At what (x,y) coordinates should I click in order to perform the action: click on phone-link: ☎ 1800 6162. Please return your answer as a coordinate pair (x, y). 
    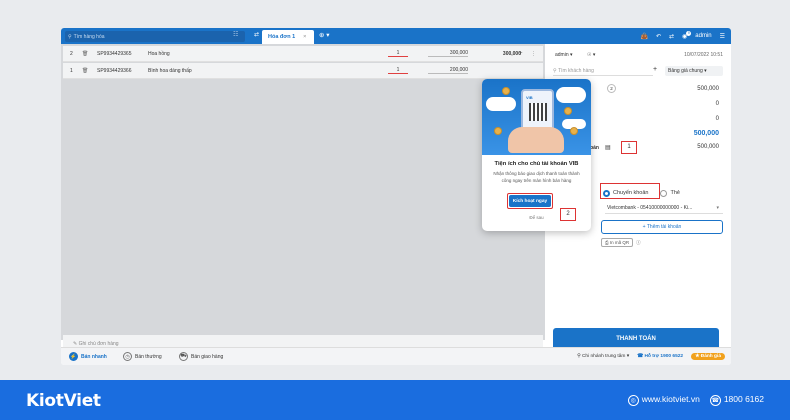
    Looking at the image, I should click on (736, 400).